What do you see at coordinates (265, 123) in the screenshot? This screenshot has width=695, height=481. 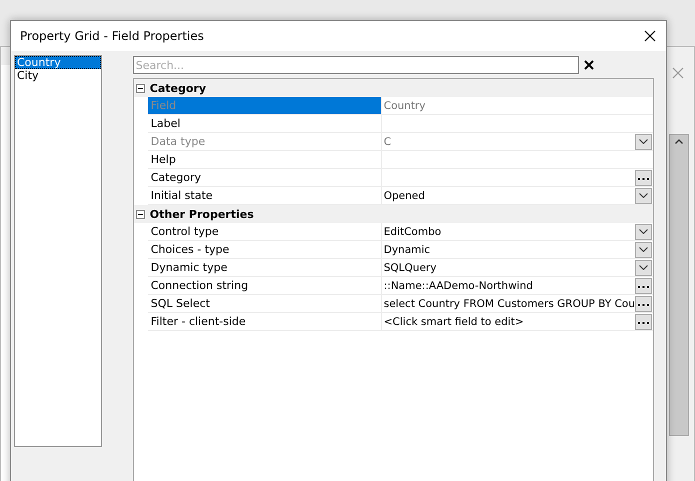 I see `property-name: Label` at bounding box center [265, 123].